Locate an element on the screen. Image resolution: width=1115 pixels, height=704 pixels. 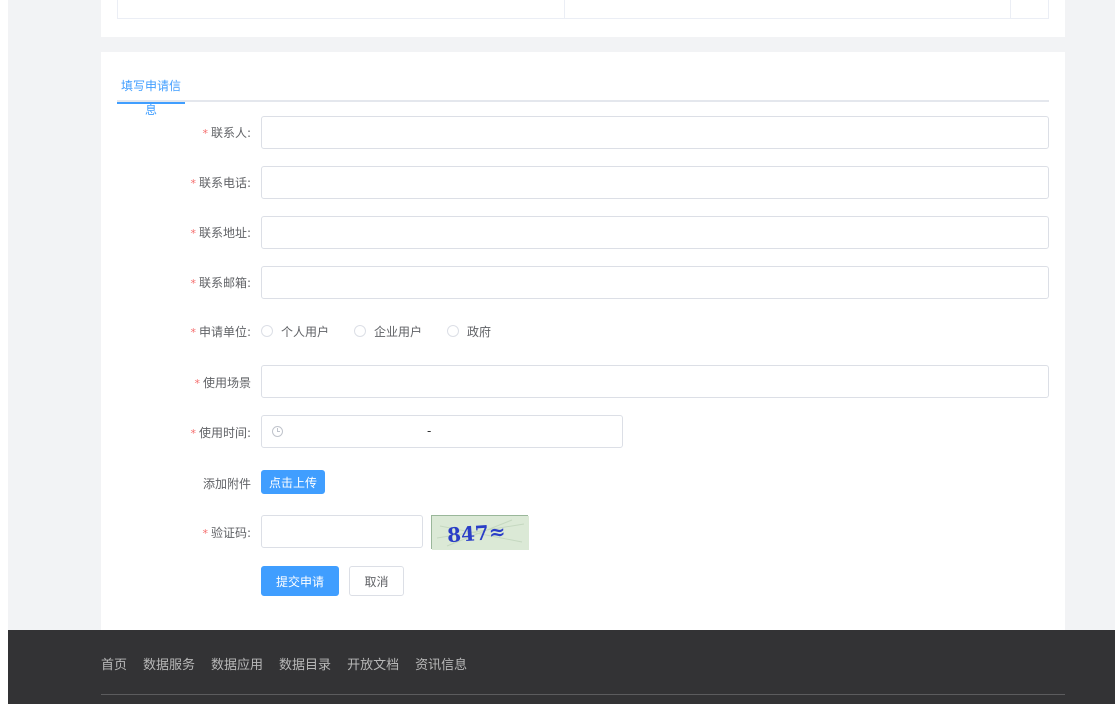
left-gutter is located at coordinates (4, 352).